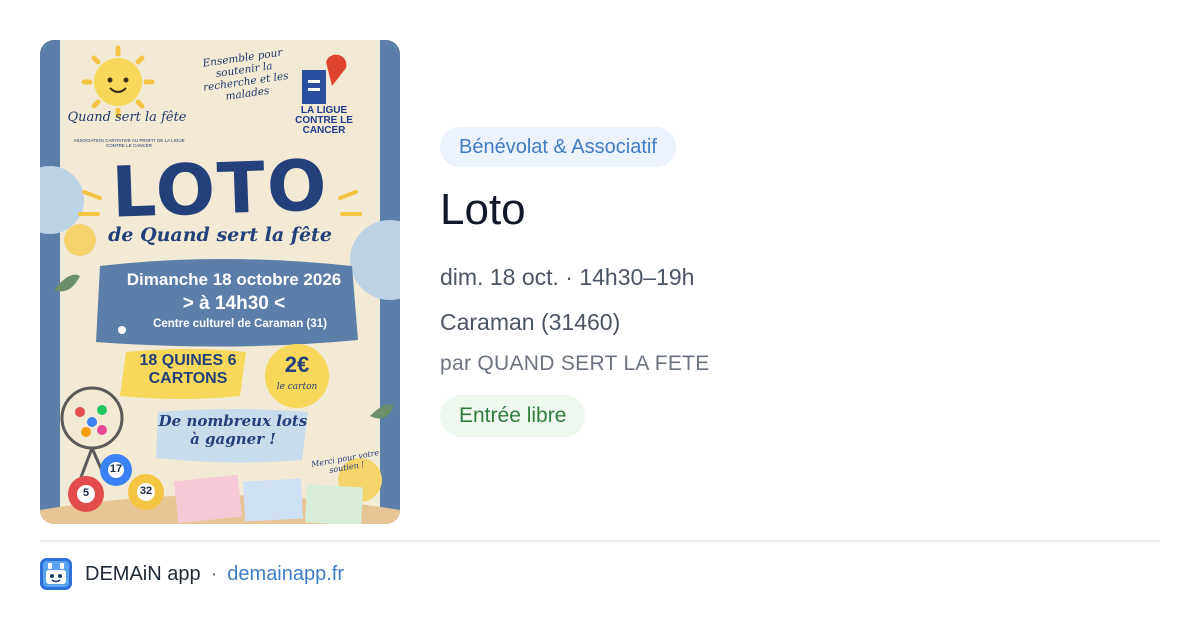 This screenshot has height=630, width=1200. I want to click on event-organizer: par QUAND SERT LA FETE, so click(575, 363).